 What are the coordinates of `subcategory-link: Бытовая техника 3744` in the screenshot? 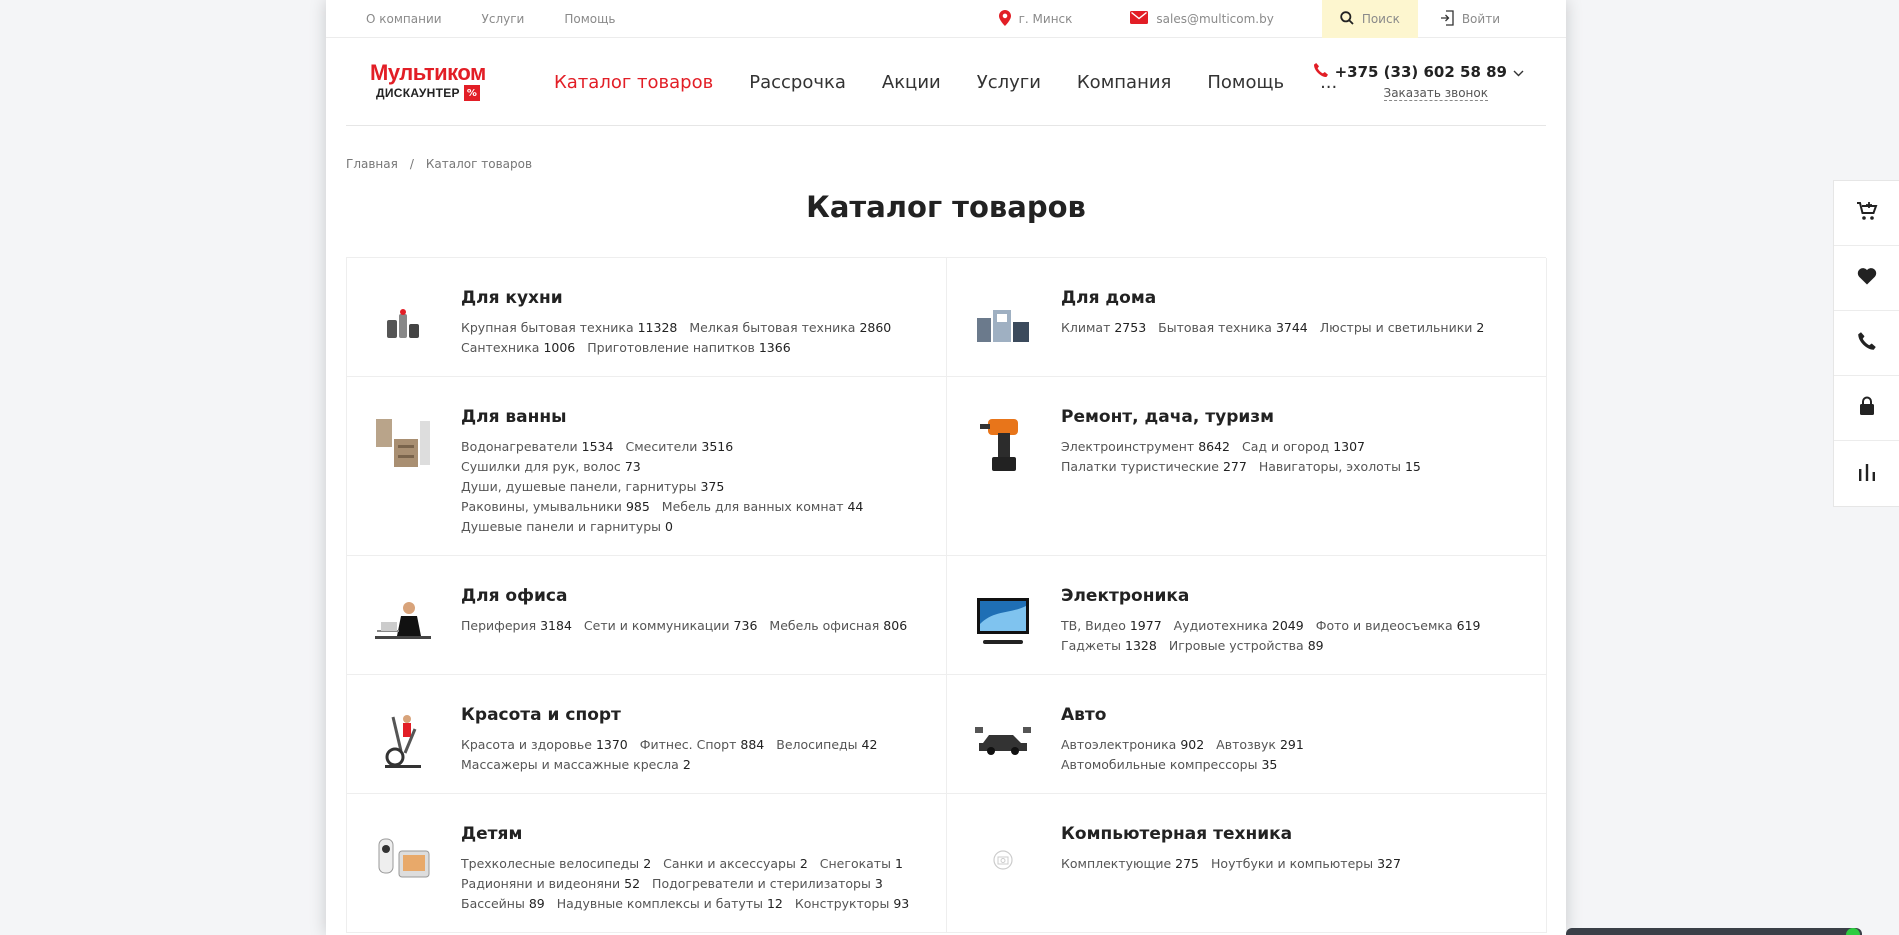 It's located at (1233, 328).